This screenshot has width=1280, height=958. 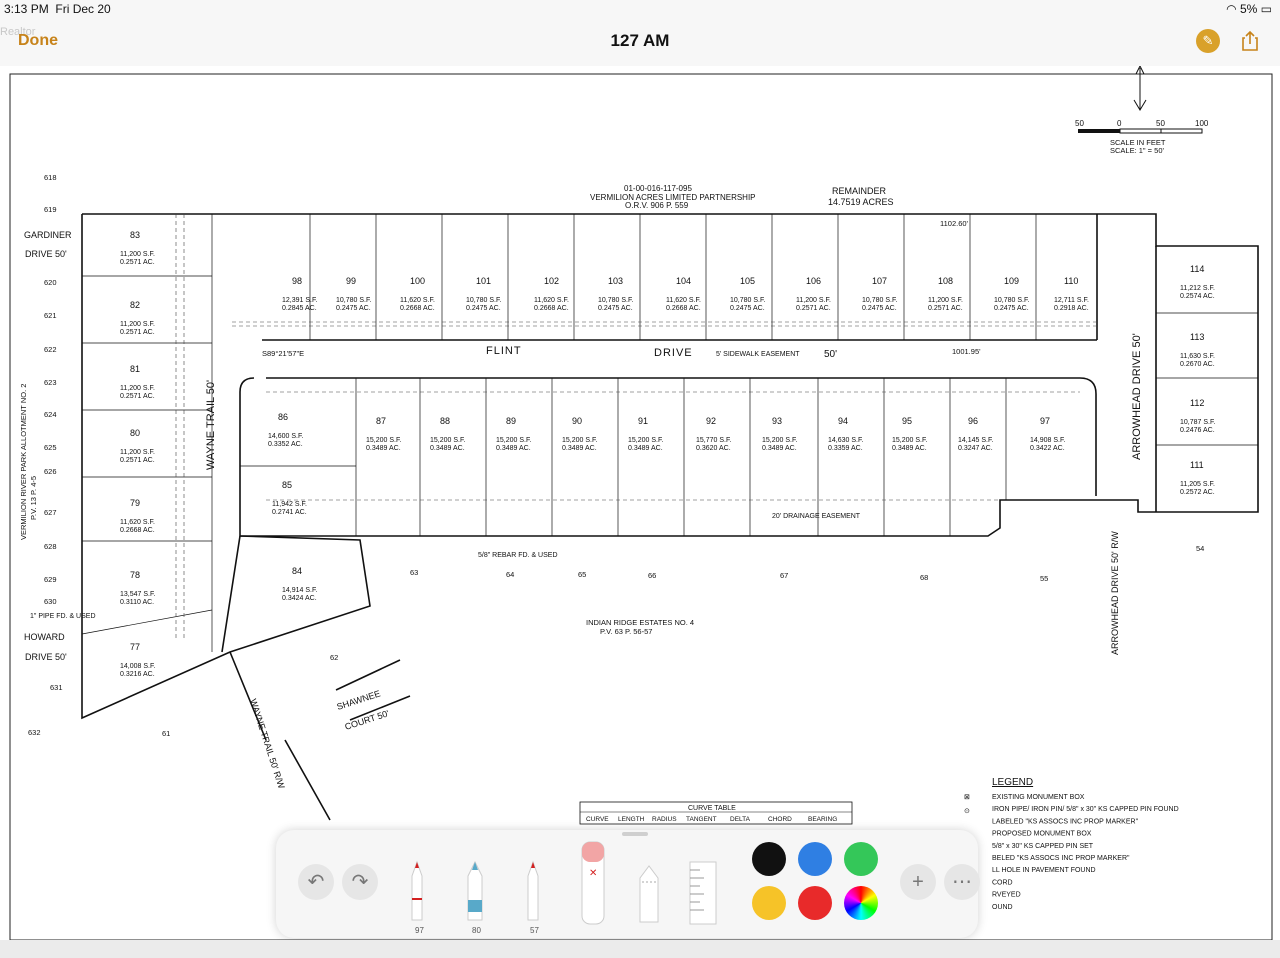 What do you see at coordinates (822, 819) in the screenshot?
I see `curve-table-header: BEARING` at bounding box center [822, 819].